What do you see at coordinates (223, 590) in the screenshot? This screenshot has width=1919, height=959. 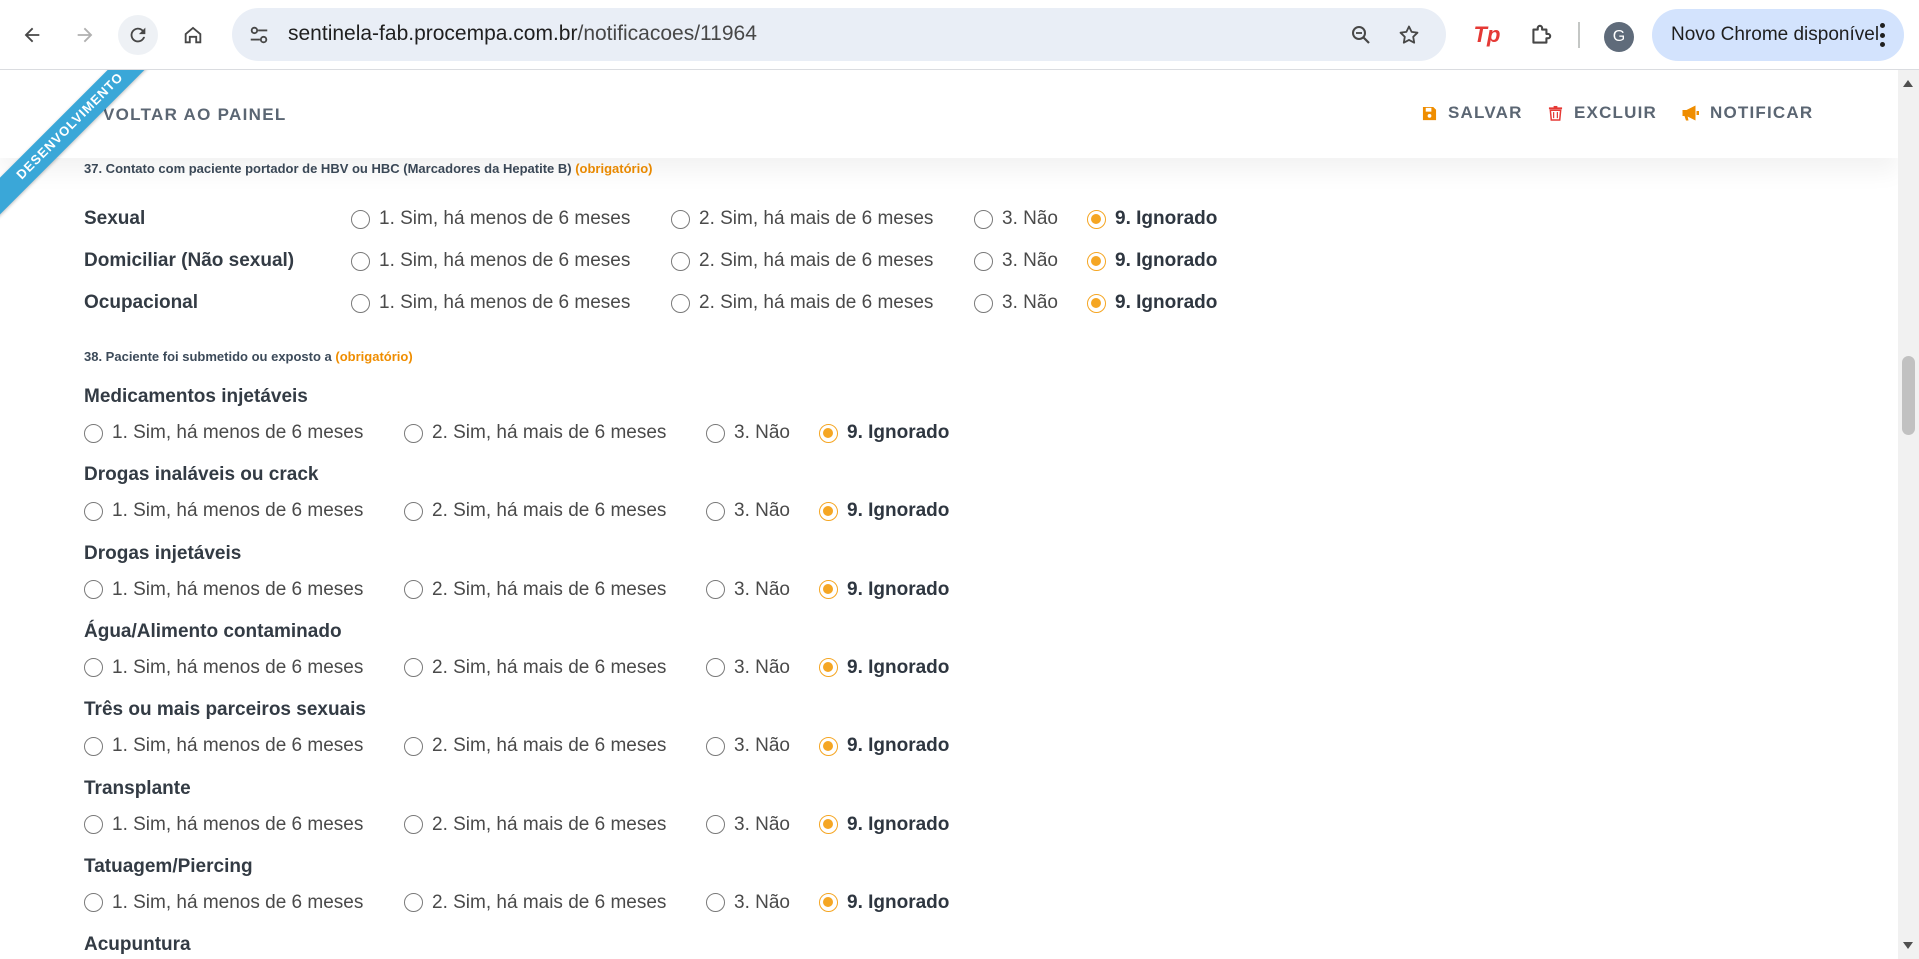 I see `q38-drogas-injetaveis-option-1: 1. Sim, há menos de 6 meses` at bounding box center [223, 590].